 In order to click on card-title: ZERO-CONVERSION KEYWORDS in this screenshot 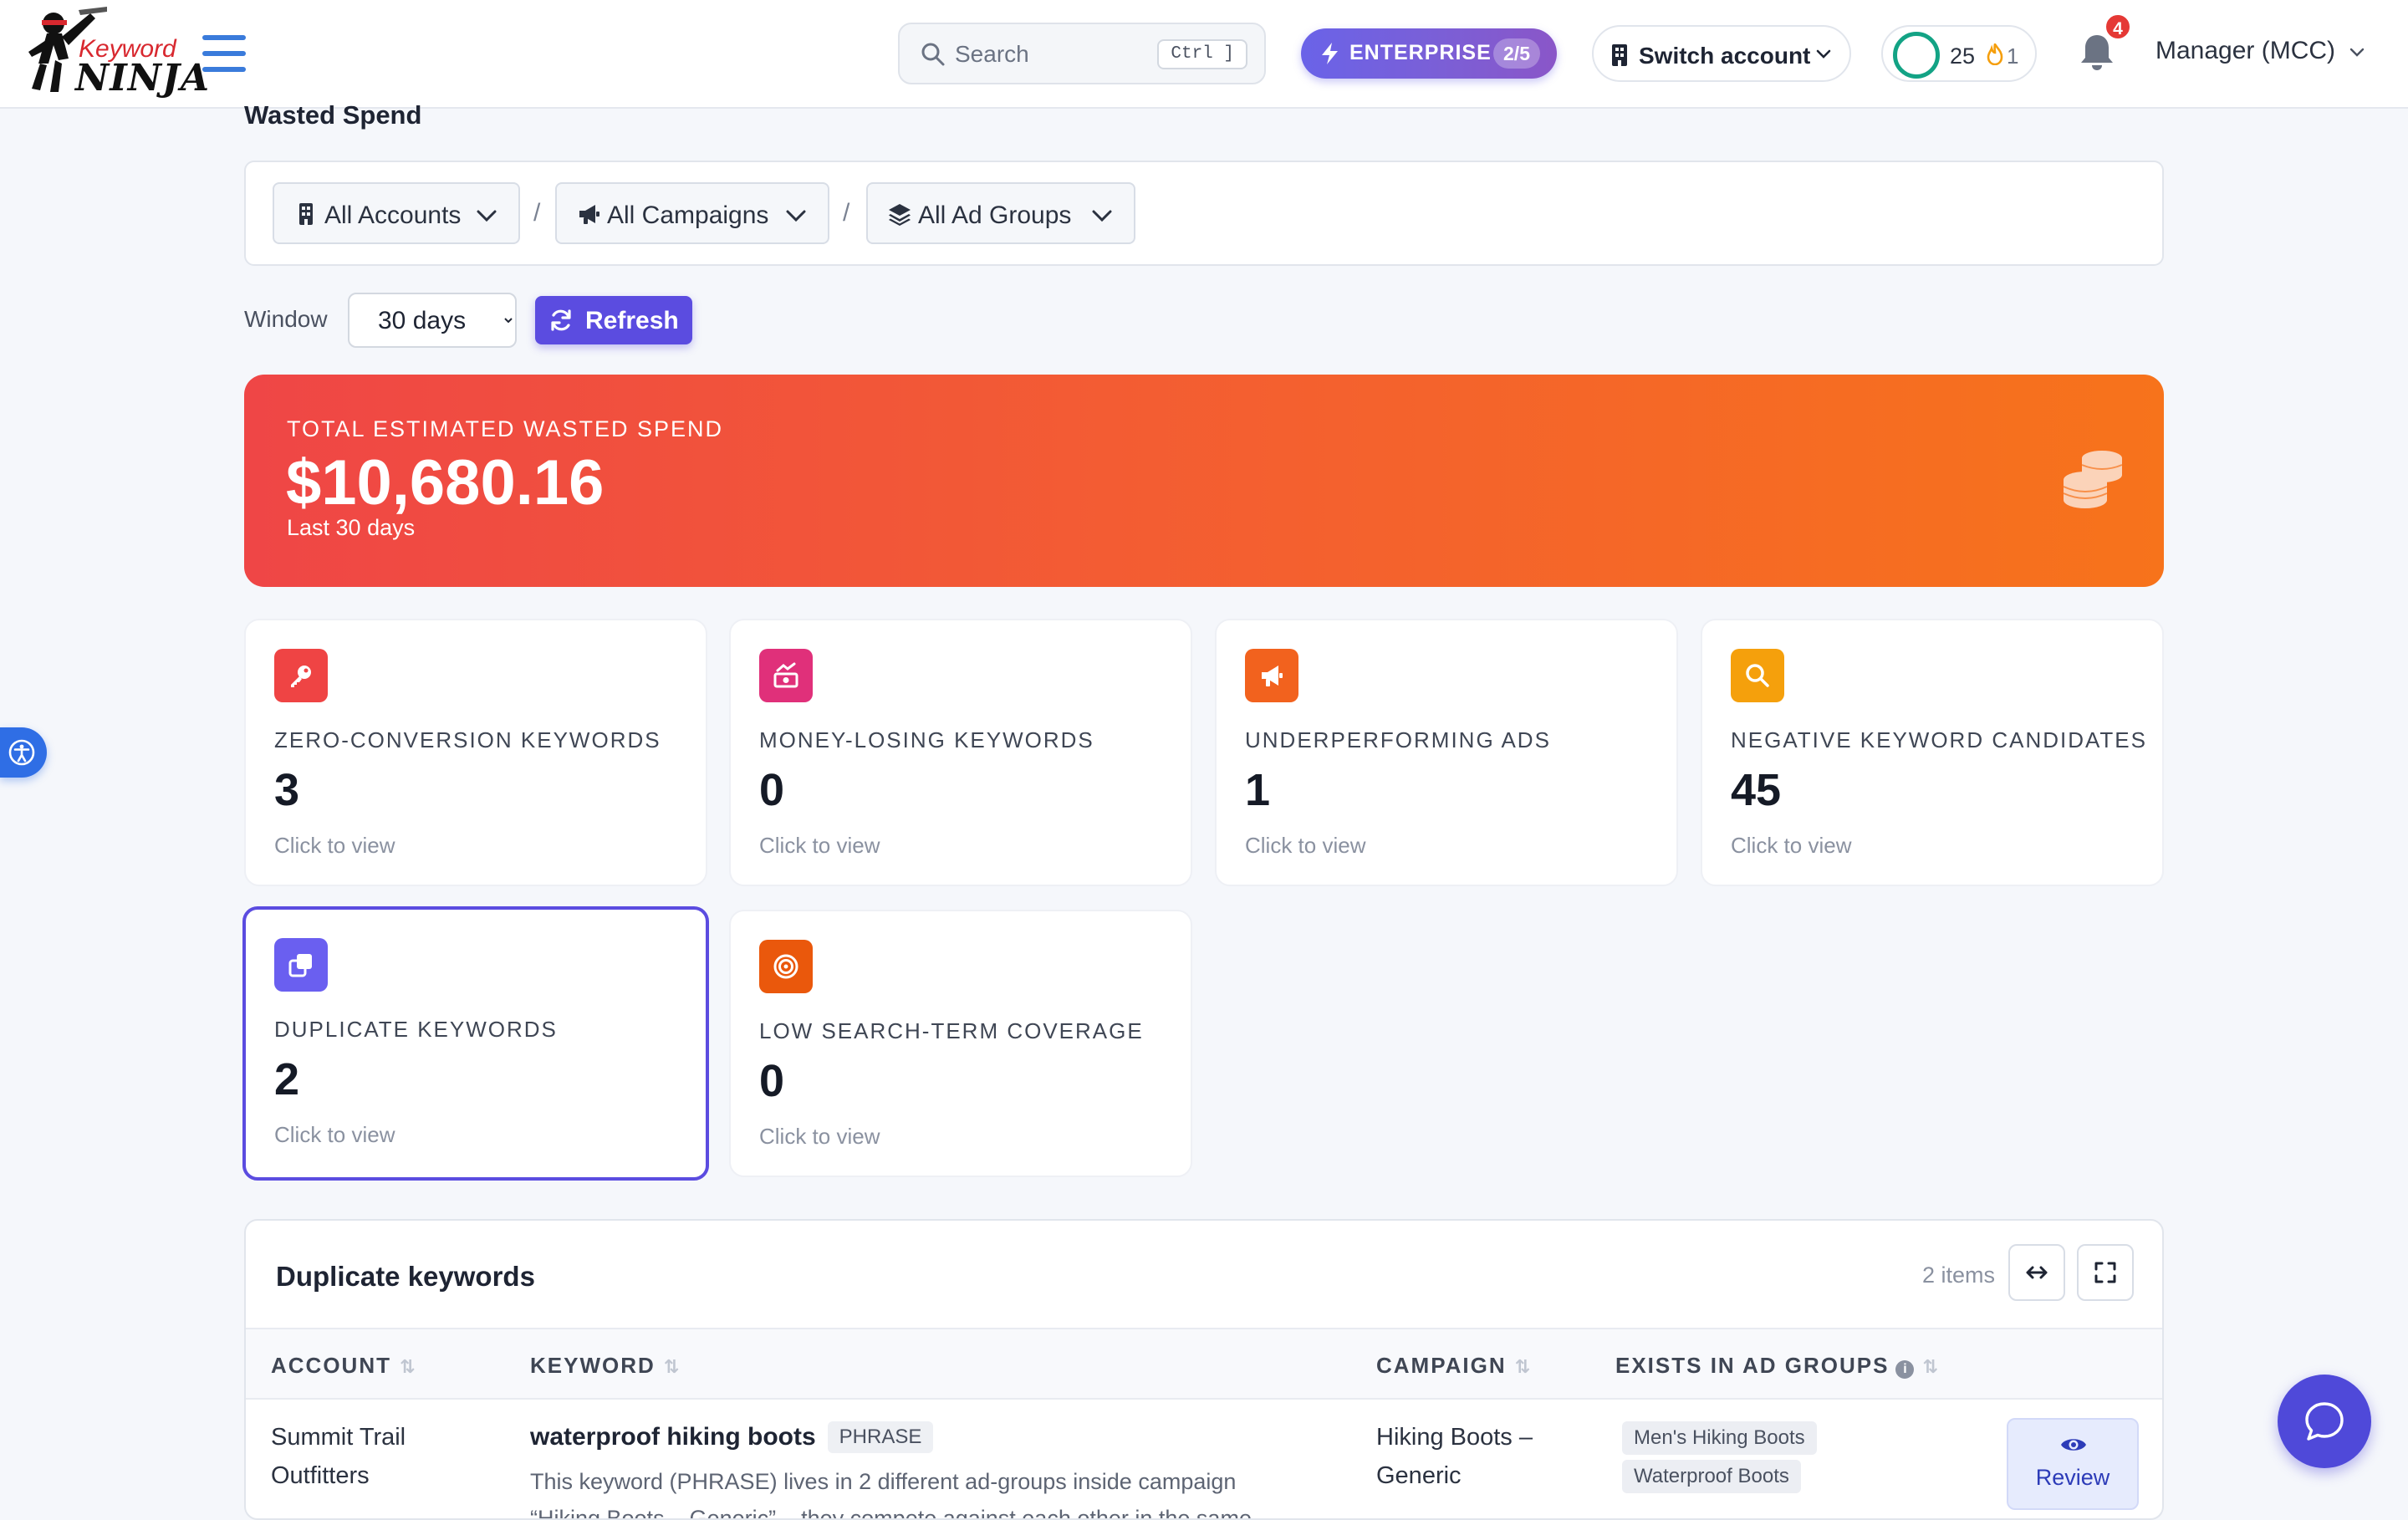, I will do `click(468, 739)`.